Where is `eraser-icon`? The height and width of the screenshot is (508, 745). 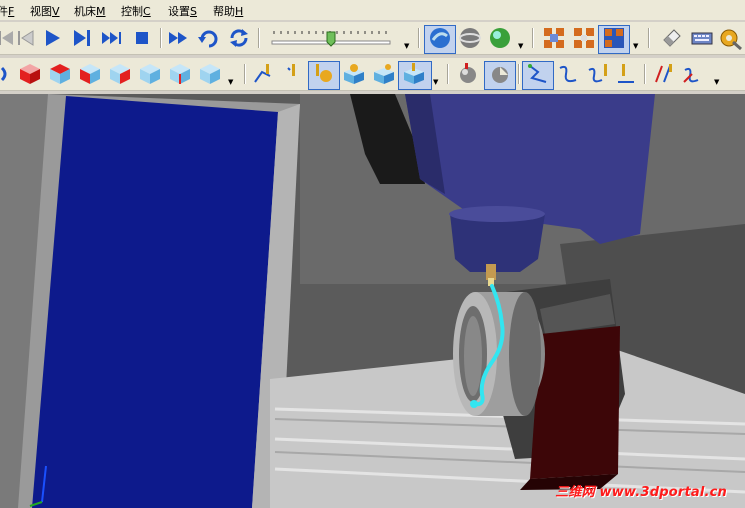
eraser-icon is located at coordinates (672, 38).